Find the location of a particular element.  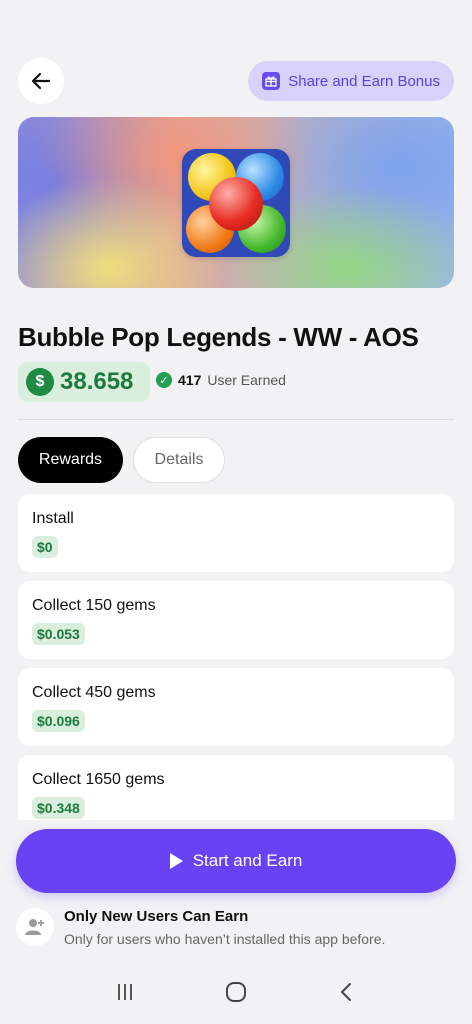

back-button is located at coordinates (41, 81).